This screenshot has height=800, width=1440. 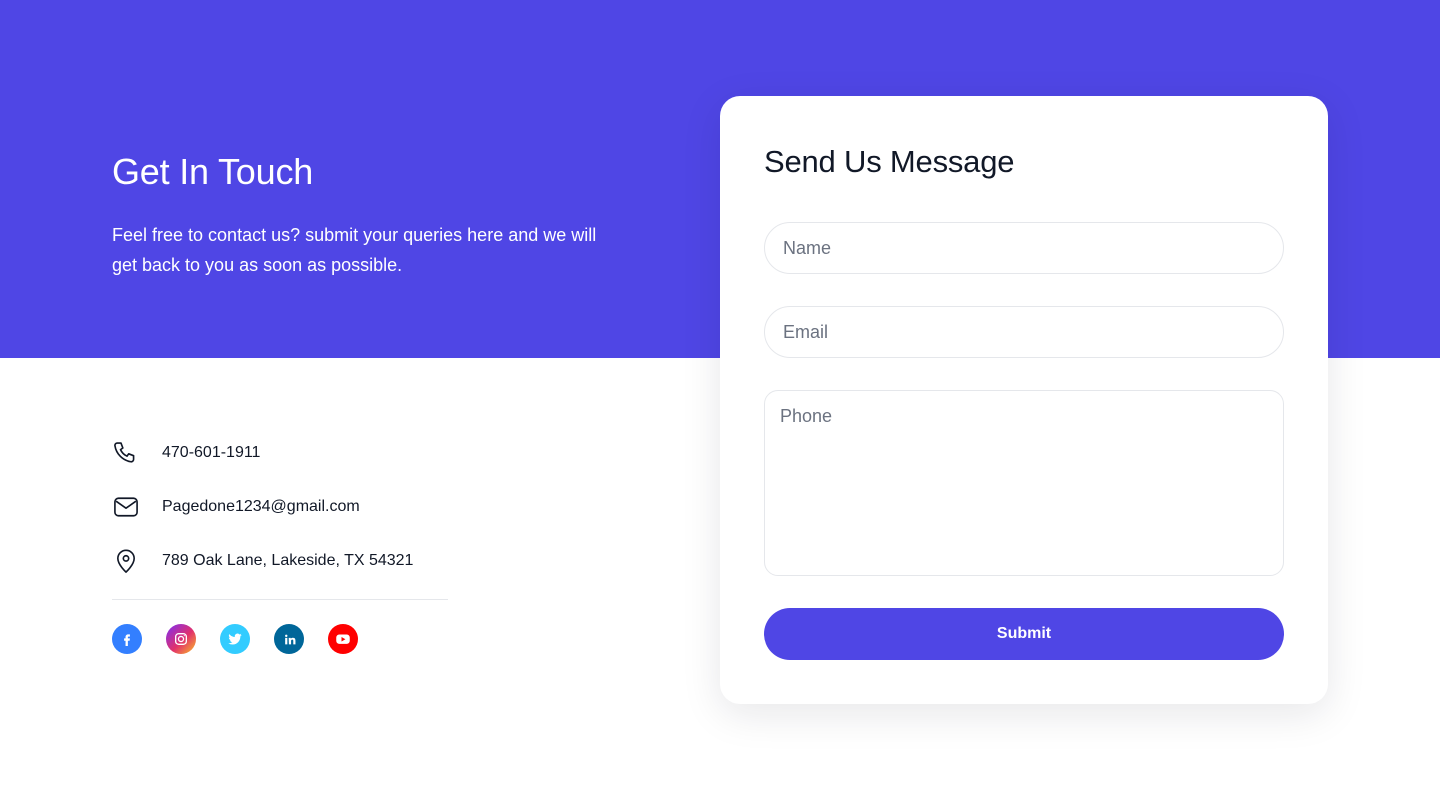 What do you see at coordinates (889, 161) in the screenshot?
I see `form-title: Send Us Message` at bounding box center [889, 161].